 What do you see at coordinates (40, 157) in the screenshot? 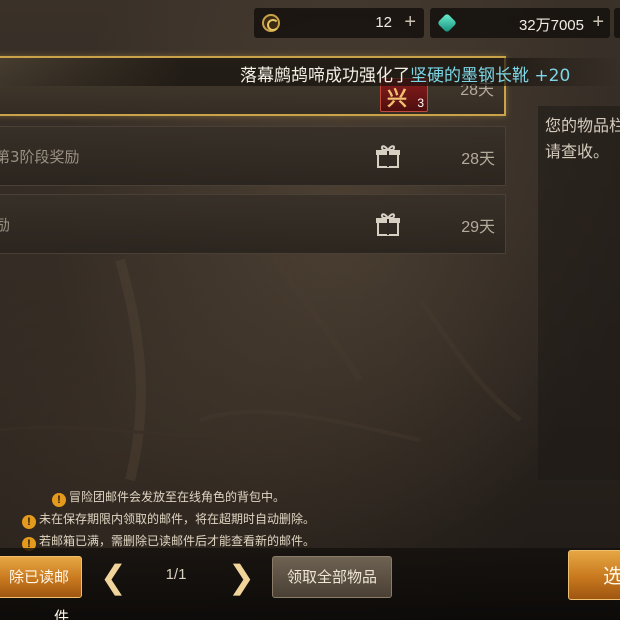
I see `mail-title: 第3阶段奖励` at bounding box center [40, 157].